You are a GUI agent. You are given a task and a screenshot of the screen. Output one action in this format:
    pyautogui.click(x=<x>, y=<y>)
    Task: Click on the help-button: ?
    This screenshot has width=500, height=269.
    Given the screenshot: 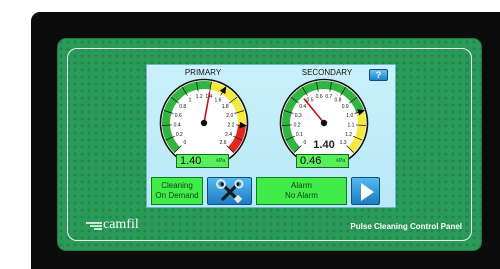 What is the action you would take?
    pyautogui.click(x=378, y=75)
    